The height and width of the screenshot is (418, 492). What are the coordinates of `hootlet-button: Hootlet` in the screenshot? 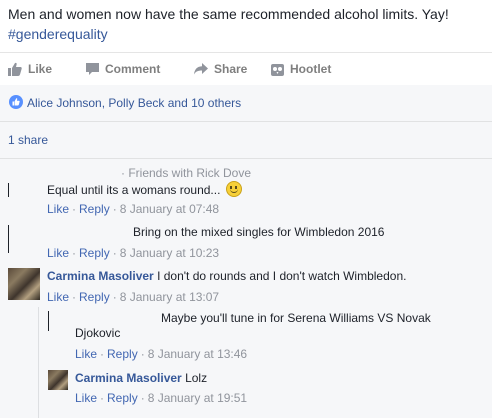 It's located at (301, 69).